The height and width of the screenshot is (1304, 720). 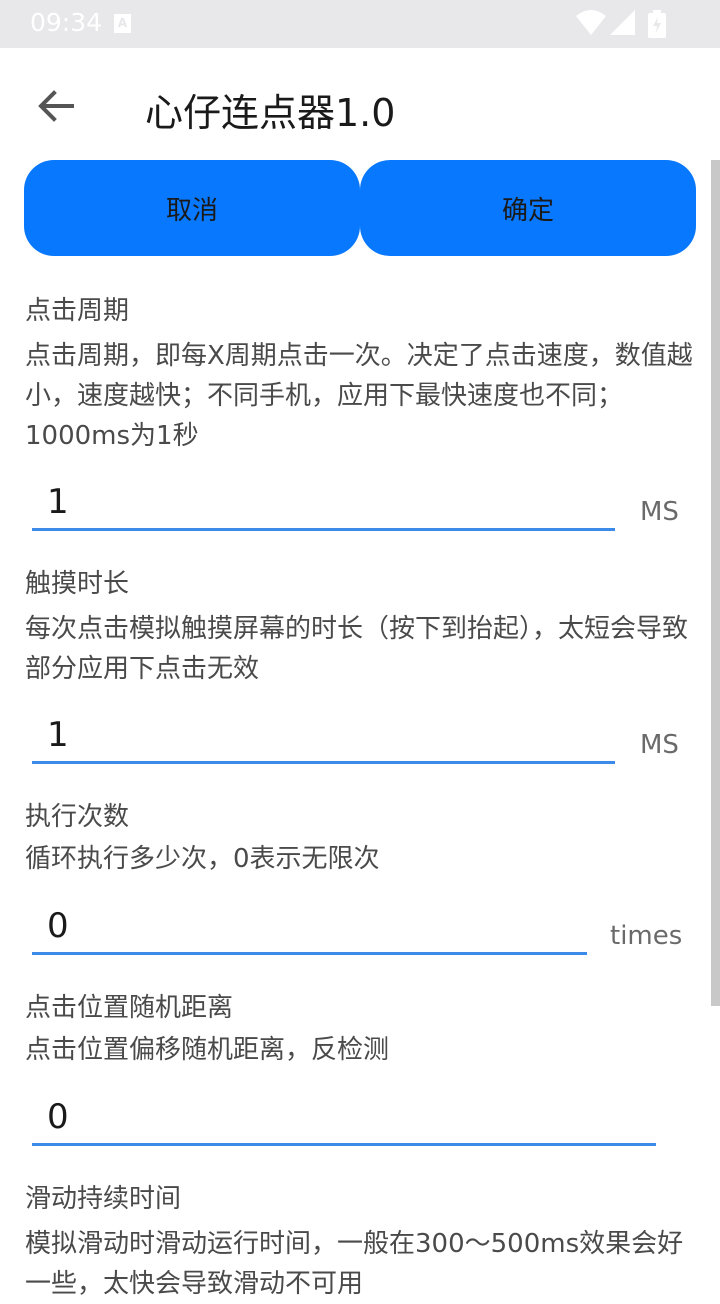 I want to click on touch-duration-field, so click(x=323, y=737).